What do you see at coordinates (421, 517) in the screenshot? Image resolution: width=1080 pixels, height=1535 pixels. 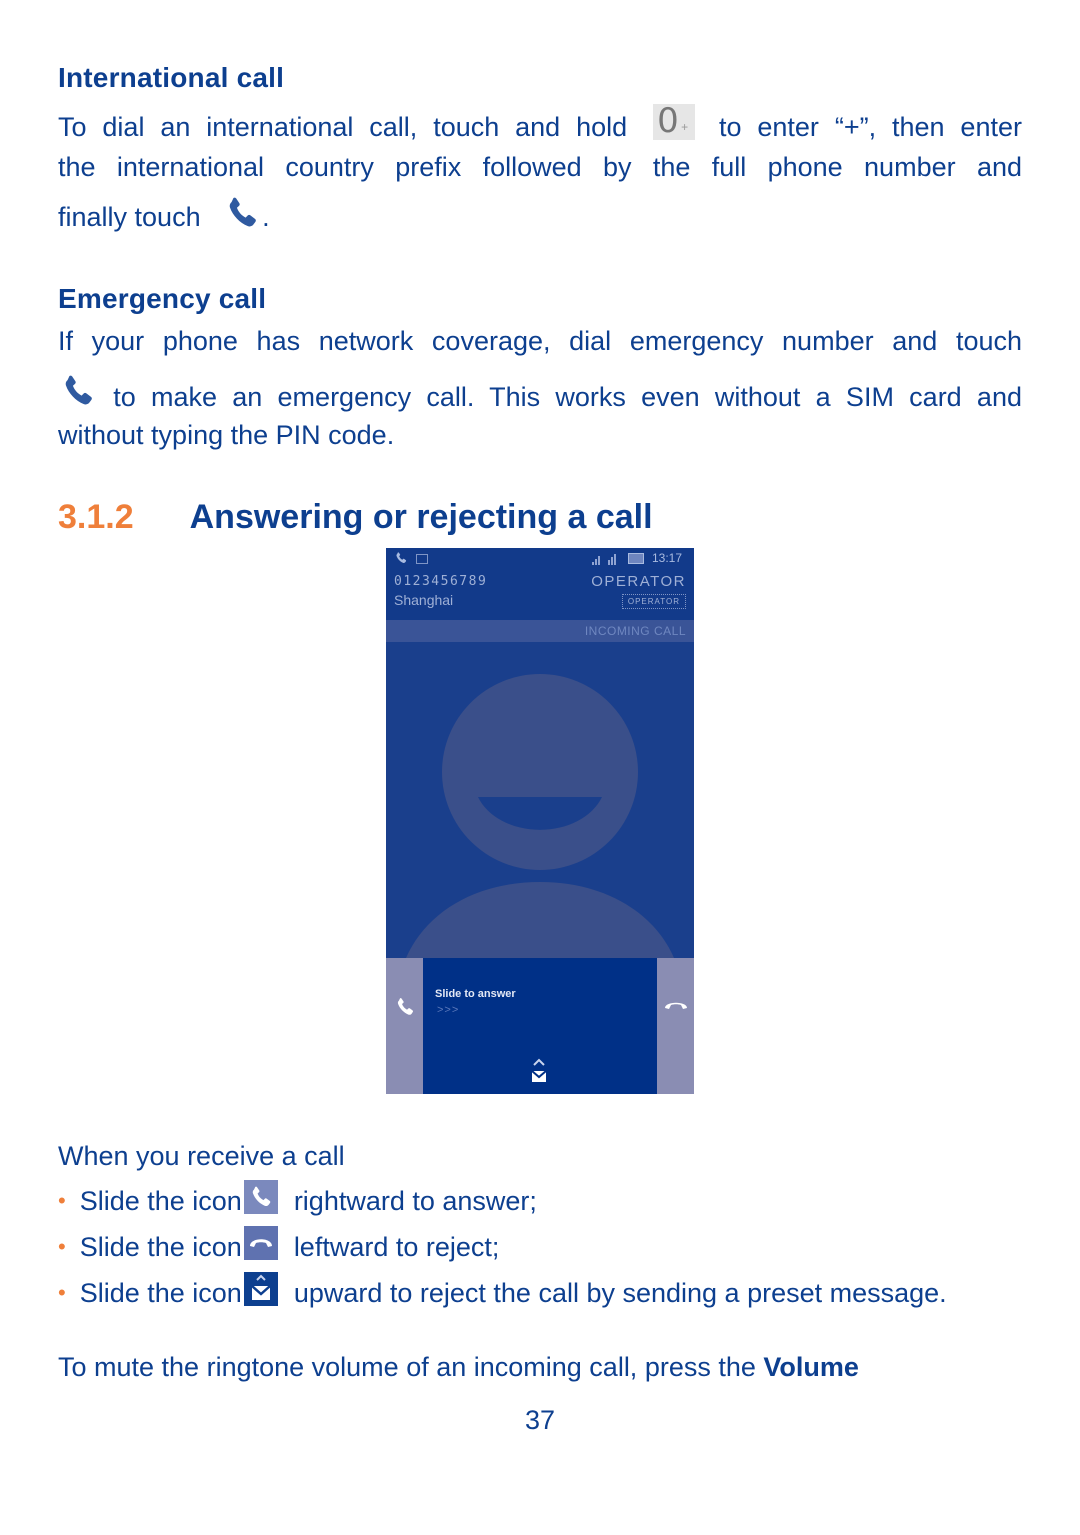 I see `section-title: Answering or rejecting a call` at bounding box center [421, 517].